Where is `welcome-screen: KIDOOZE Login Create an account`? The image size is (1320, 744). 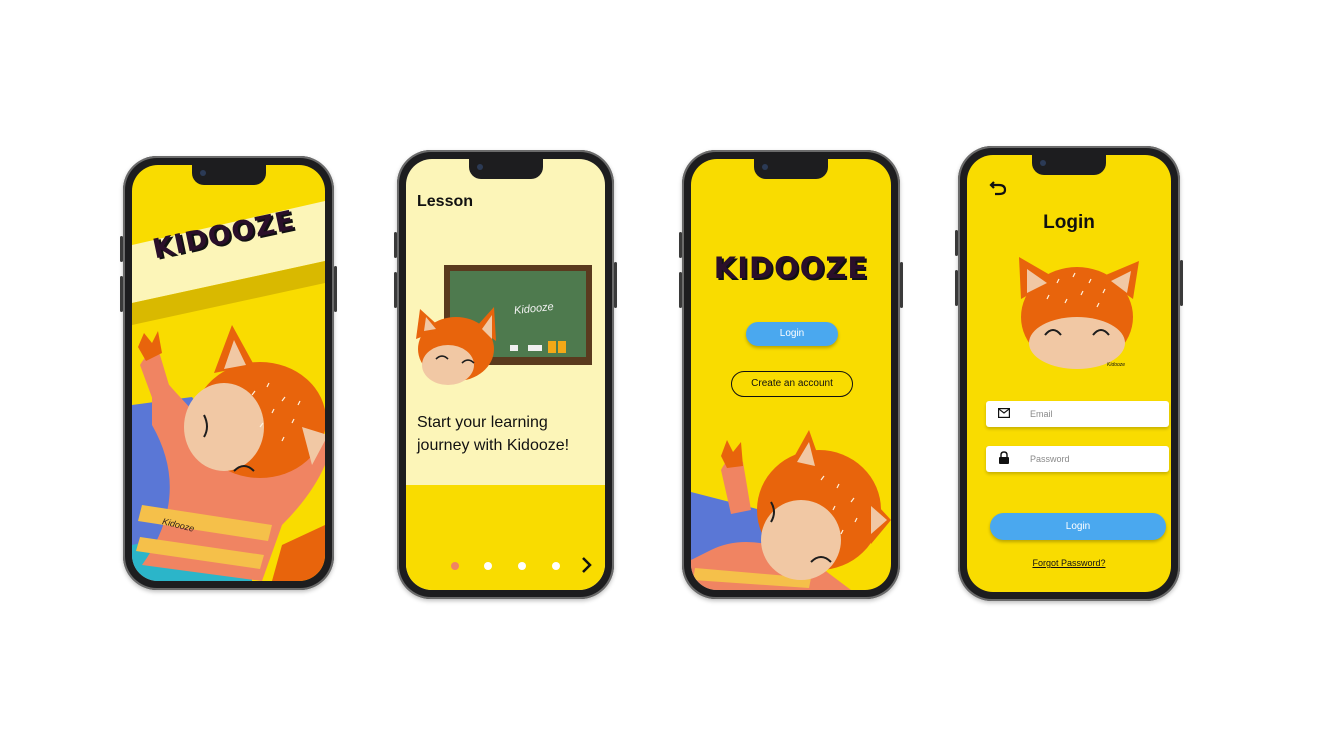
welcome-screen: KIDOOZE Login Create an account is located at coordinates (791, 374).